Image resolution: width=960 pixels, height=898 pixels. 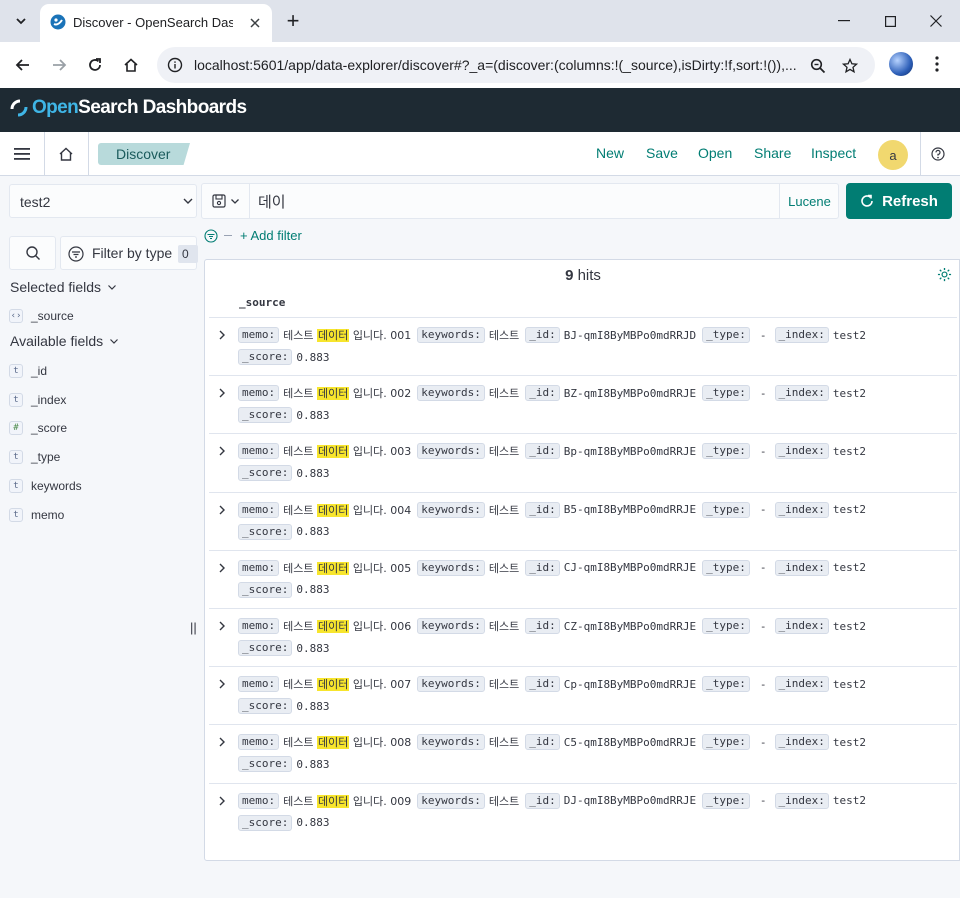 I want to click on field-item-id: t _id, so click(x=28, y=371).